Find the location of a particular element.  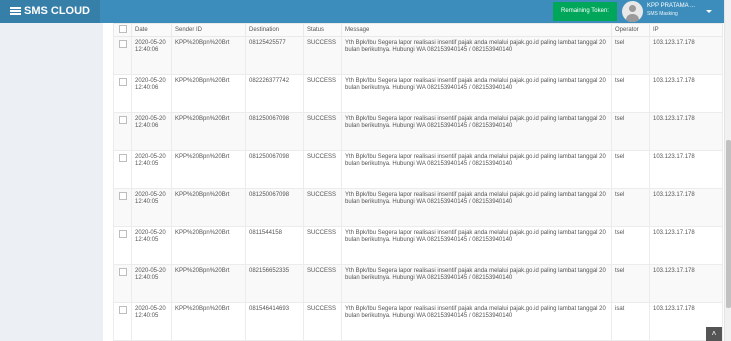

select-all-checkbox is located at coordinates (122, 29).